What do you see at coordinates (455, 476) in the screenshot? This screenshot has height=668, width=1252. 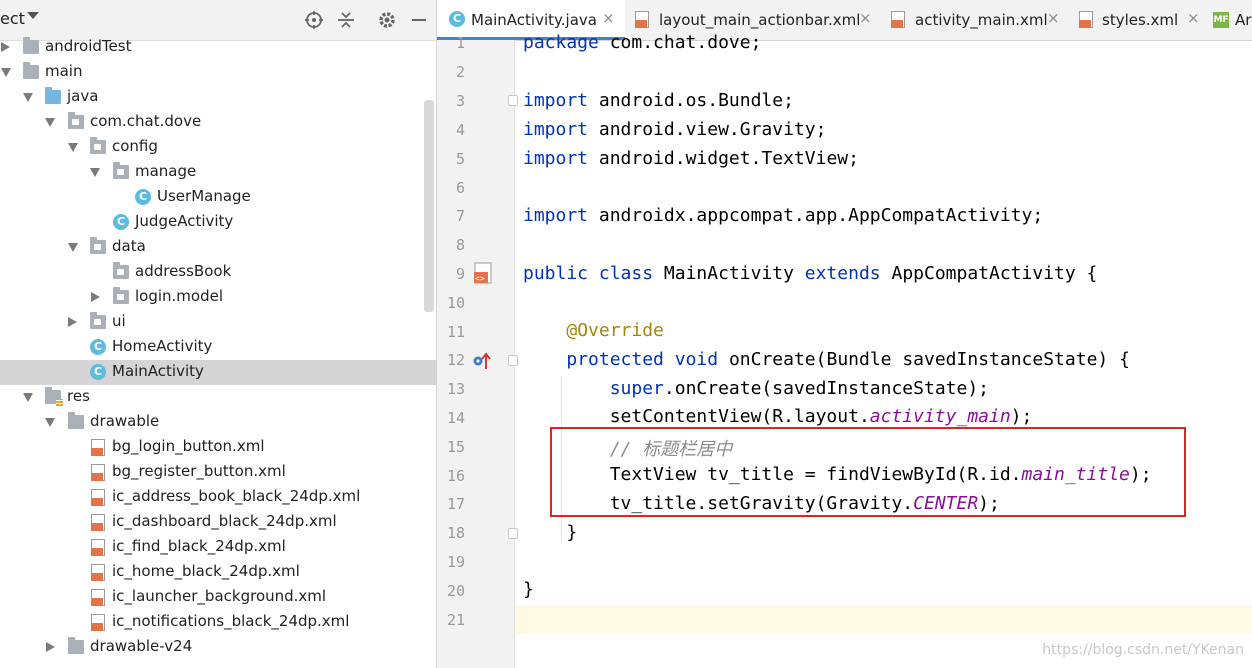 I see `line-number: 16` at bounding box center [455, 476].